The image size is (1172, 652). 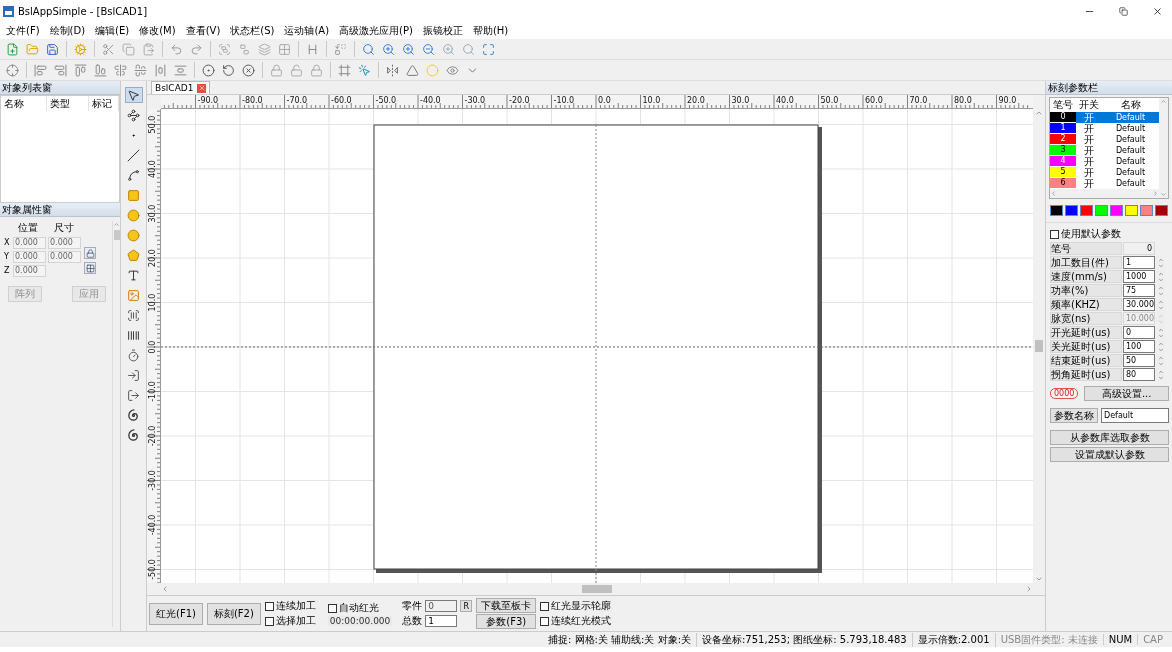 What do you see at coordinates (1089, 139) in the screenshot?
I see `table-cell-text: 开` at bounding box center [1089, 139].